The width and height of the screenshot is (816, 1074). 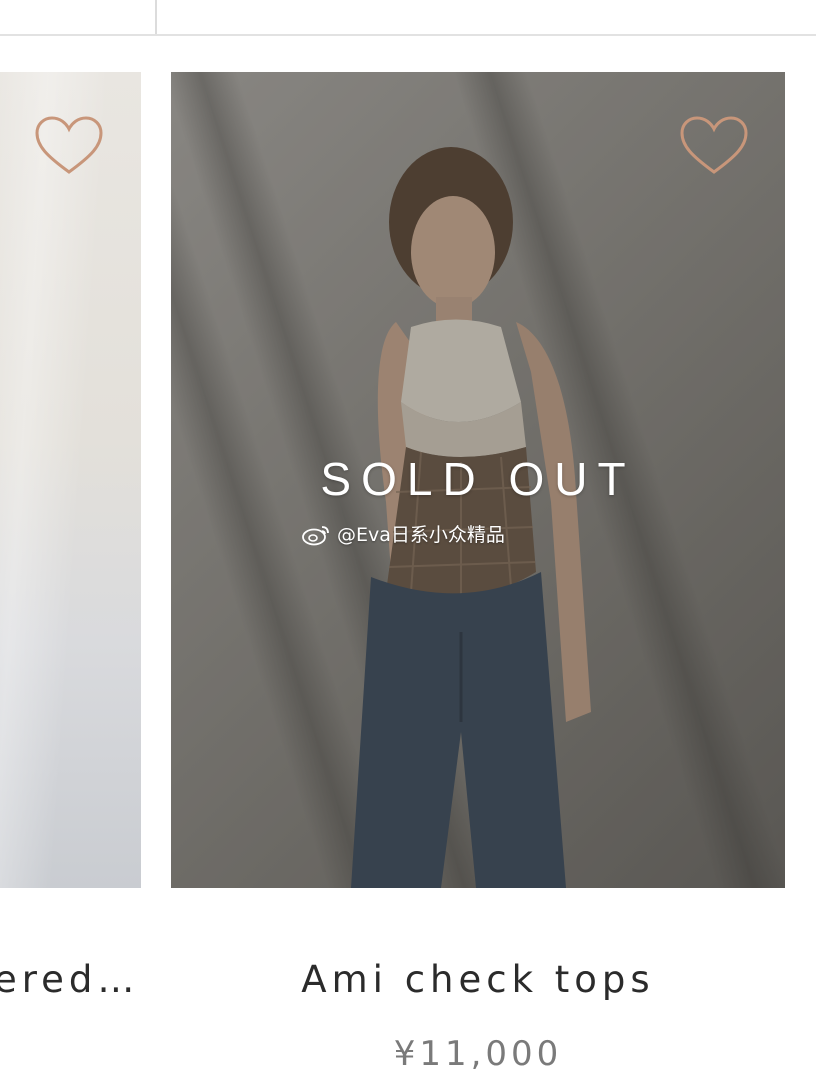 What do you see at coordinates (421, 535) in the screenshot?
I see `watermark-text: @Eva日系小众精品` at bounding box center [421, 535].